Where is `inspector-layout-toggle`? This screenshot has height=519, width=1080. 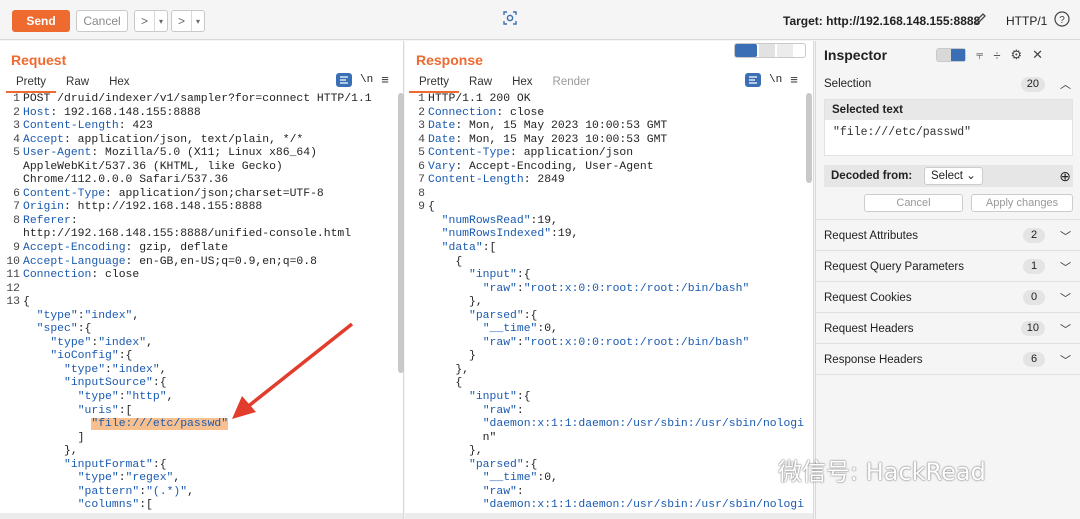 inspector-layout-toggle is located at coordinates (951, 55).